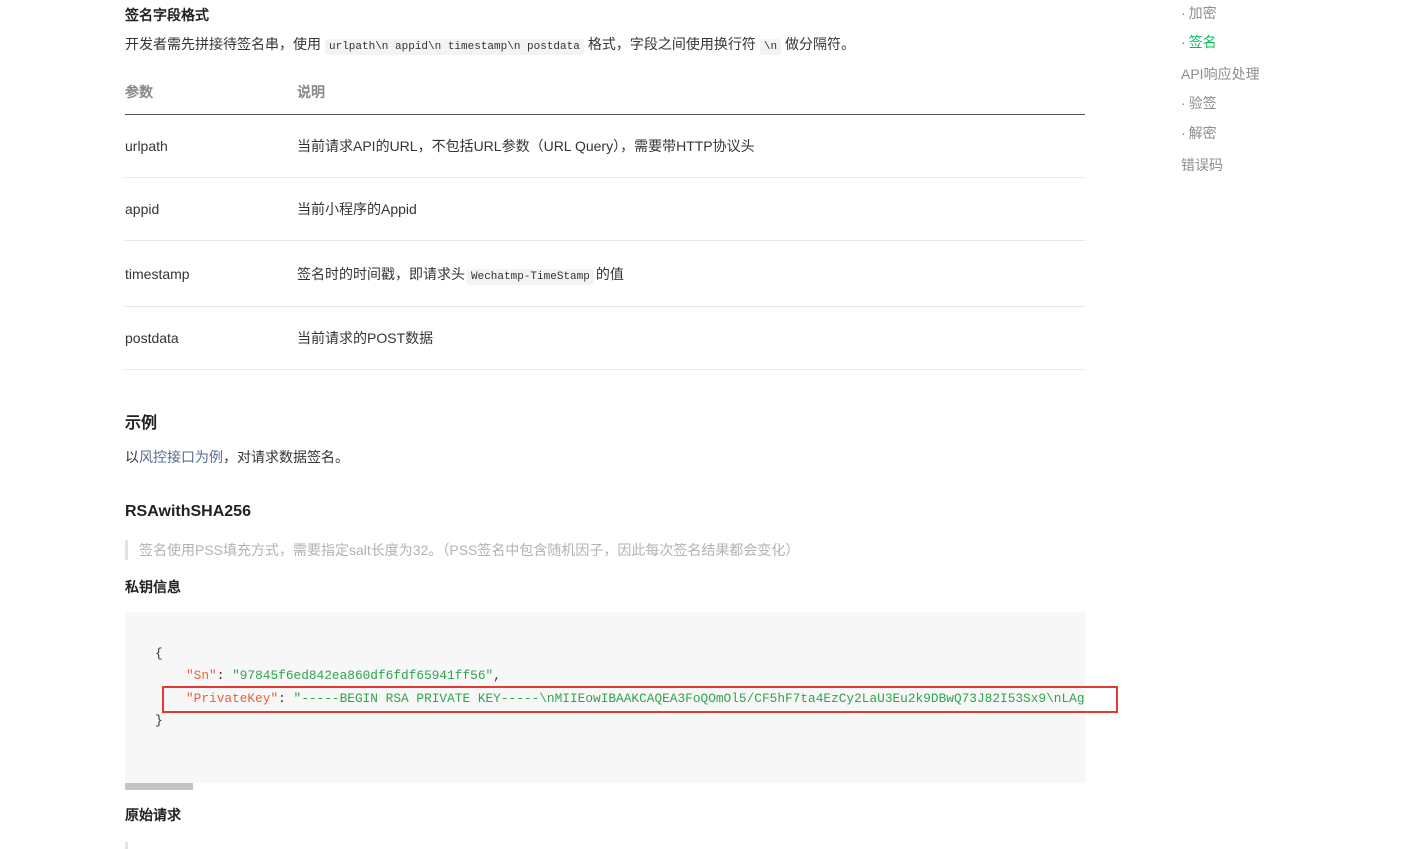  What do you see at coordinates (770, 47) in the screenshot?
I see `inline-code-newline: \n` at bounding box center [770, 47].